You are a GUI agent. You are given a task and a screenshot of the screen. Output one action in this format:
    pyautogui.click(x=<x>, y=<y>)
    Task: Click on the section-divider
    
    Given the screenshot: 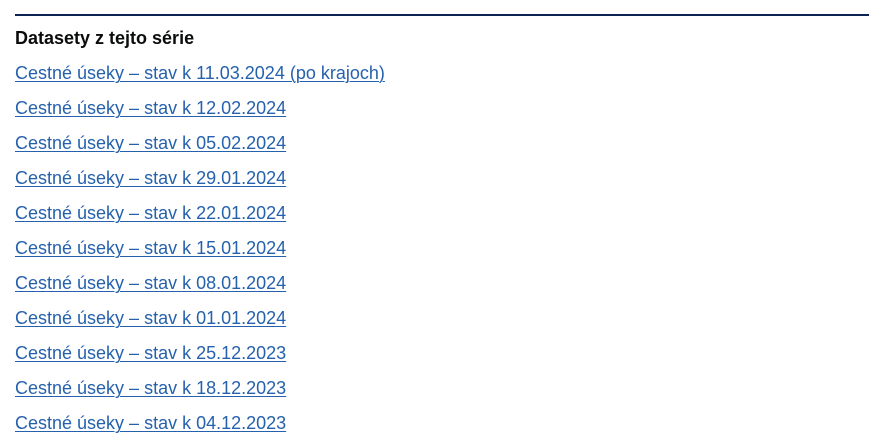 What is the action you would take?
    pyautogui.click(x=442, y=15)
    